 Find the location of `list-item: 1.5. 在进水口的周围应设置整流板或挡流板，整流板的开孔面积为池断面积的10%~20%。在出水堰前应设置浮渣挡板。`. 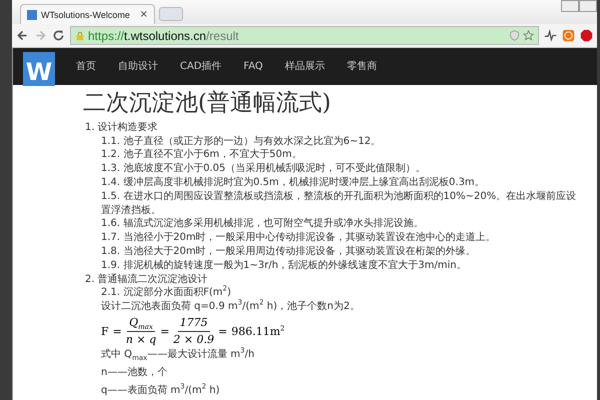

list-item: 1.5. 在进水口的周围应设置整流板或挡流板，整流板的开孔面积为池断面积的10%~20%。在出水堰前应设置浮渣挡板。 is located at coordinates (339, 204).